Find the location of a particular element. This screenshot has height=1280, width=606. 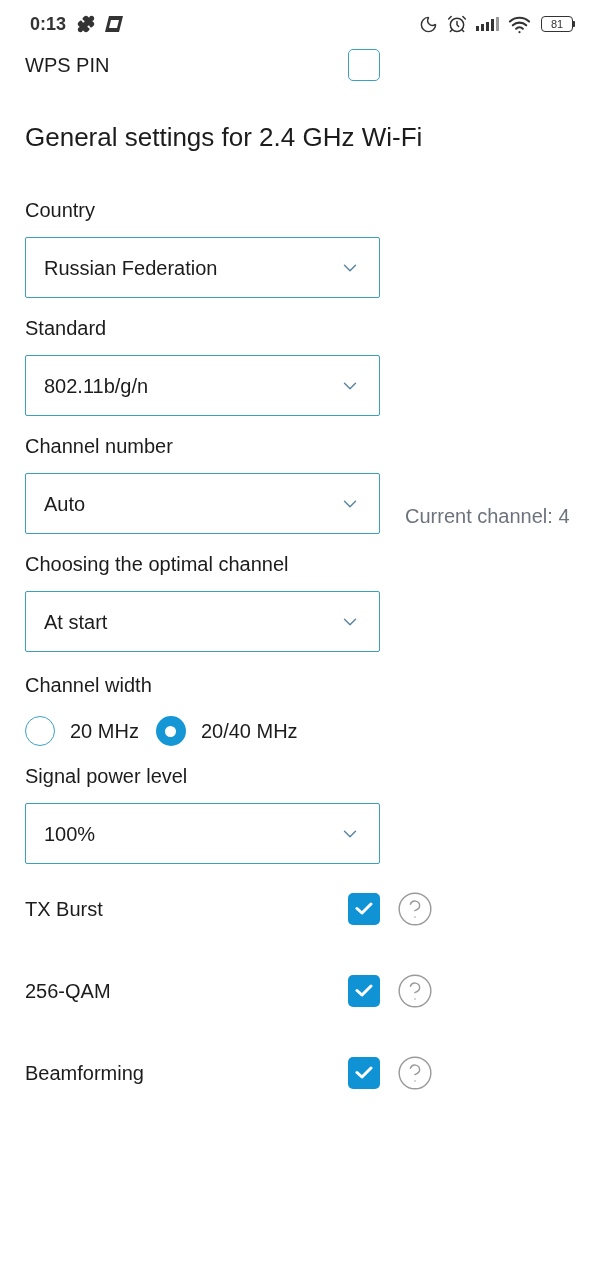

radio-option-label: 20/40 MHz is located at coordinates (249, 731).